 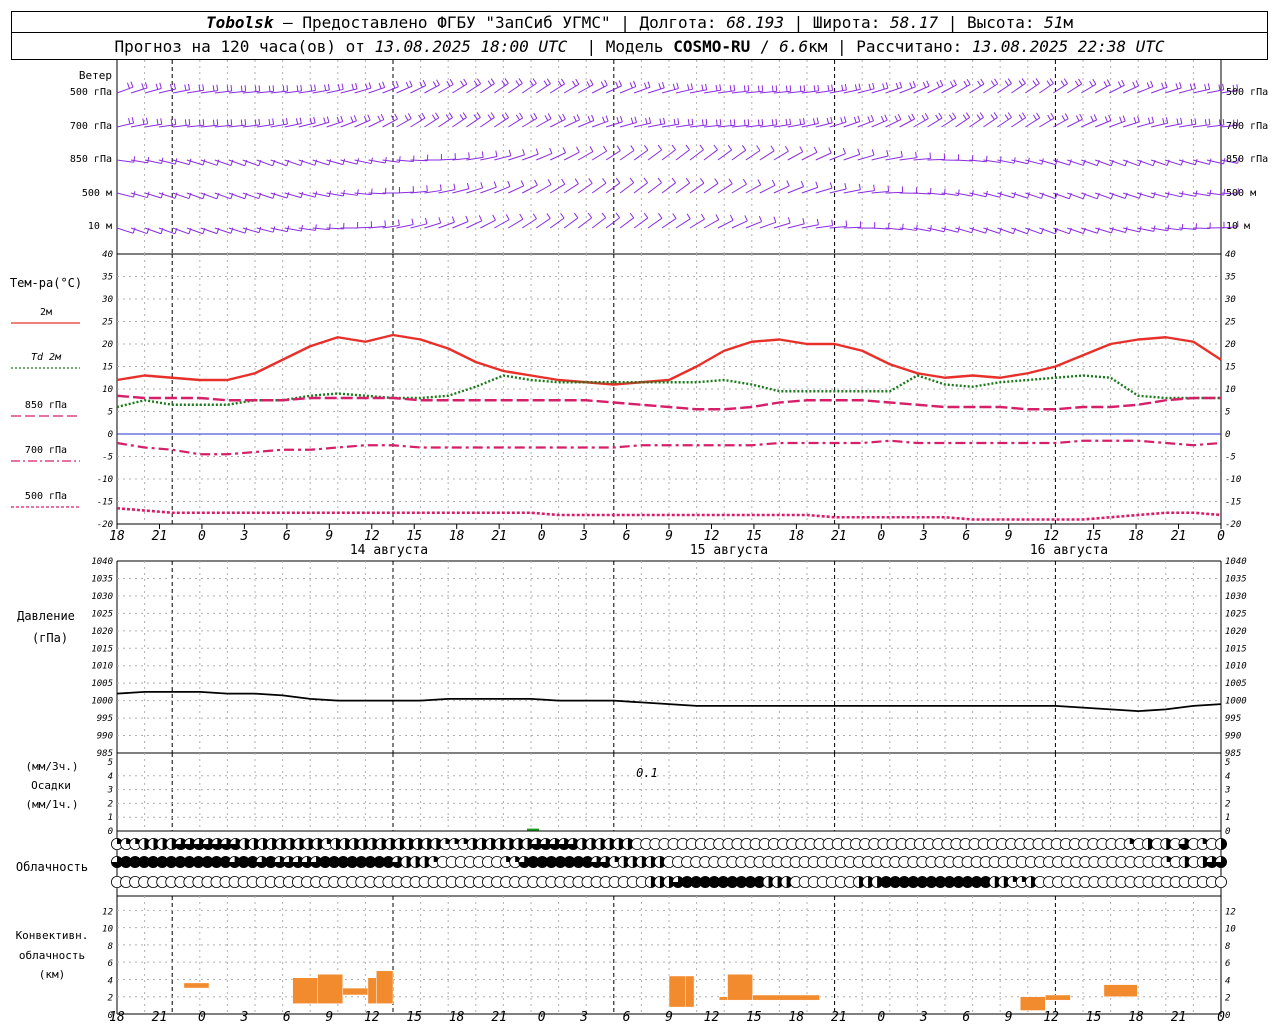 I want to click on legend-label: 700 гПа, so click(x=46, y=450).